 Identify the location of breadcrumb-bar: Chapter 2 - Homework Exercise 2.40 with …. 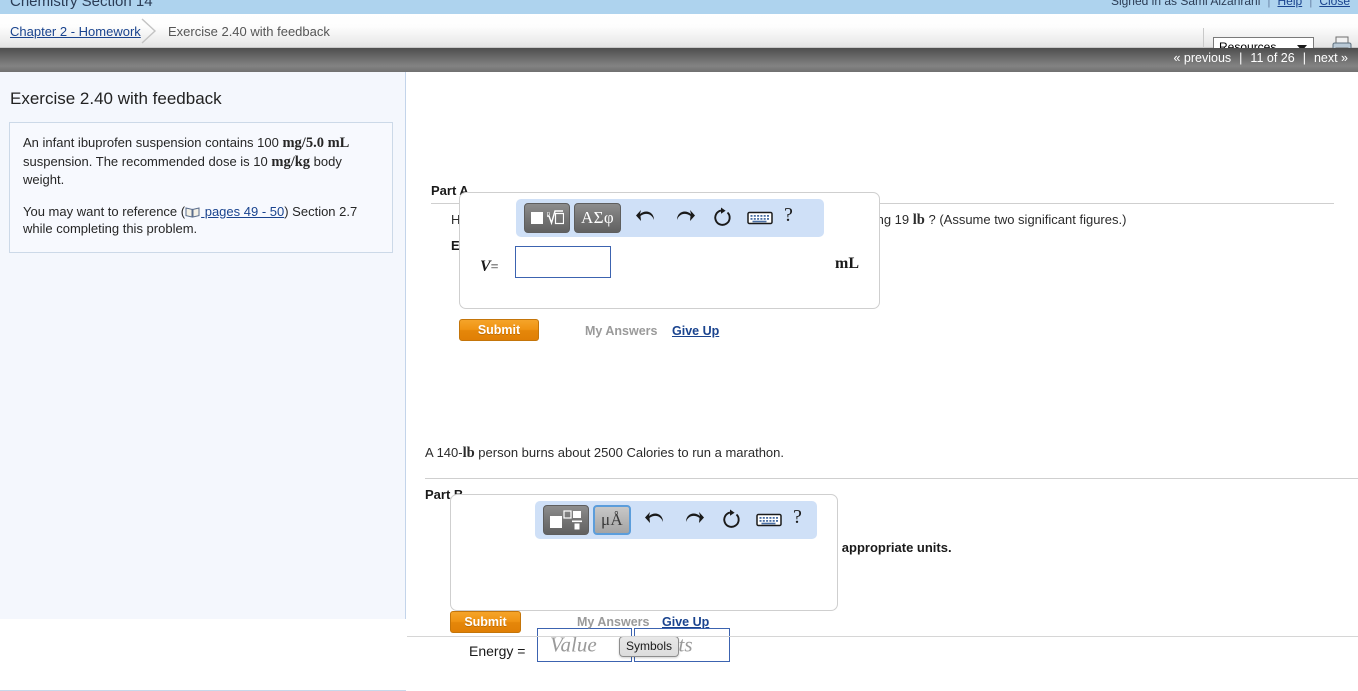
(679, 37).